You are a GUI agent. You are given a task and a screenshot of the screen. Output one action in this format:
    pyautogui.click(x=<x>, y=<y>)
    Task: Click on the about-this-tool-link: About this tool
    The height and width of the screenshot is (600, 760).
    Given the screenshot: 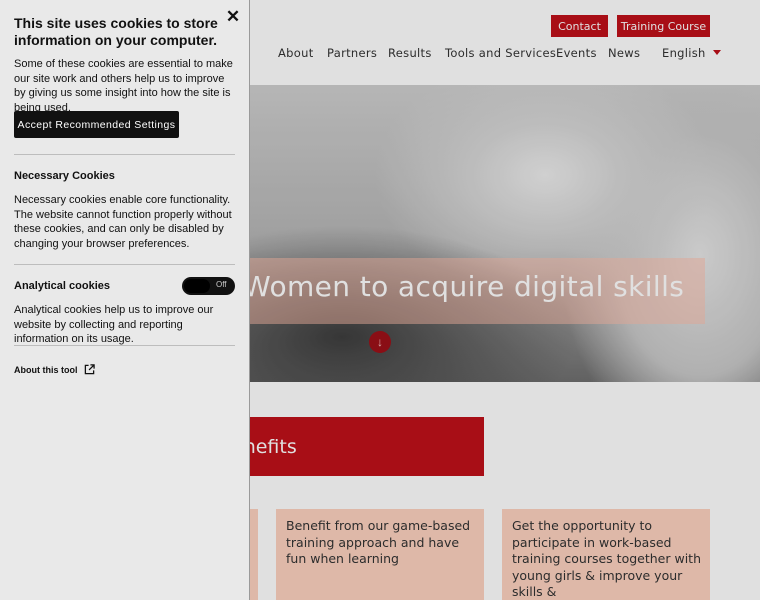 What is the action you would take?
    pyautogui.click(x=55, y=369)
    